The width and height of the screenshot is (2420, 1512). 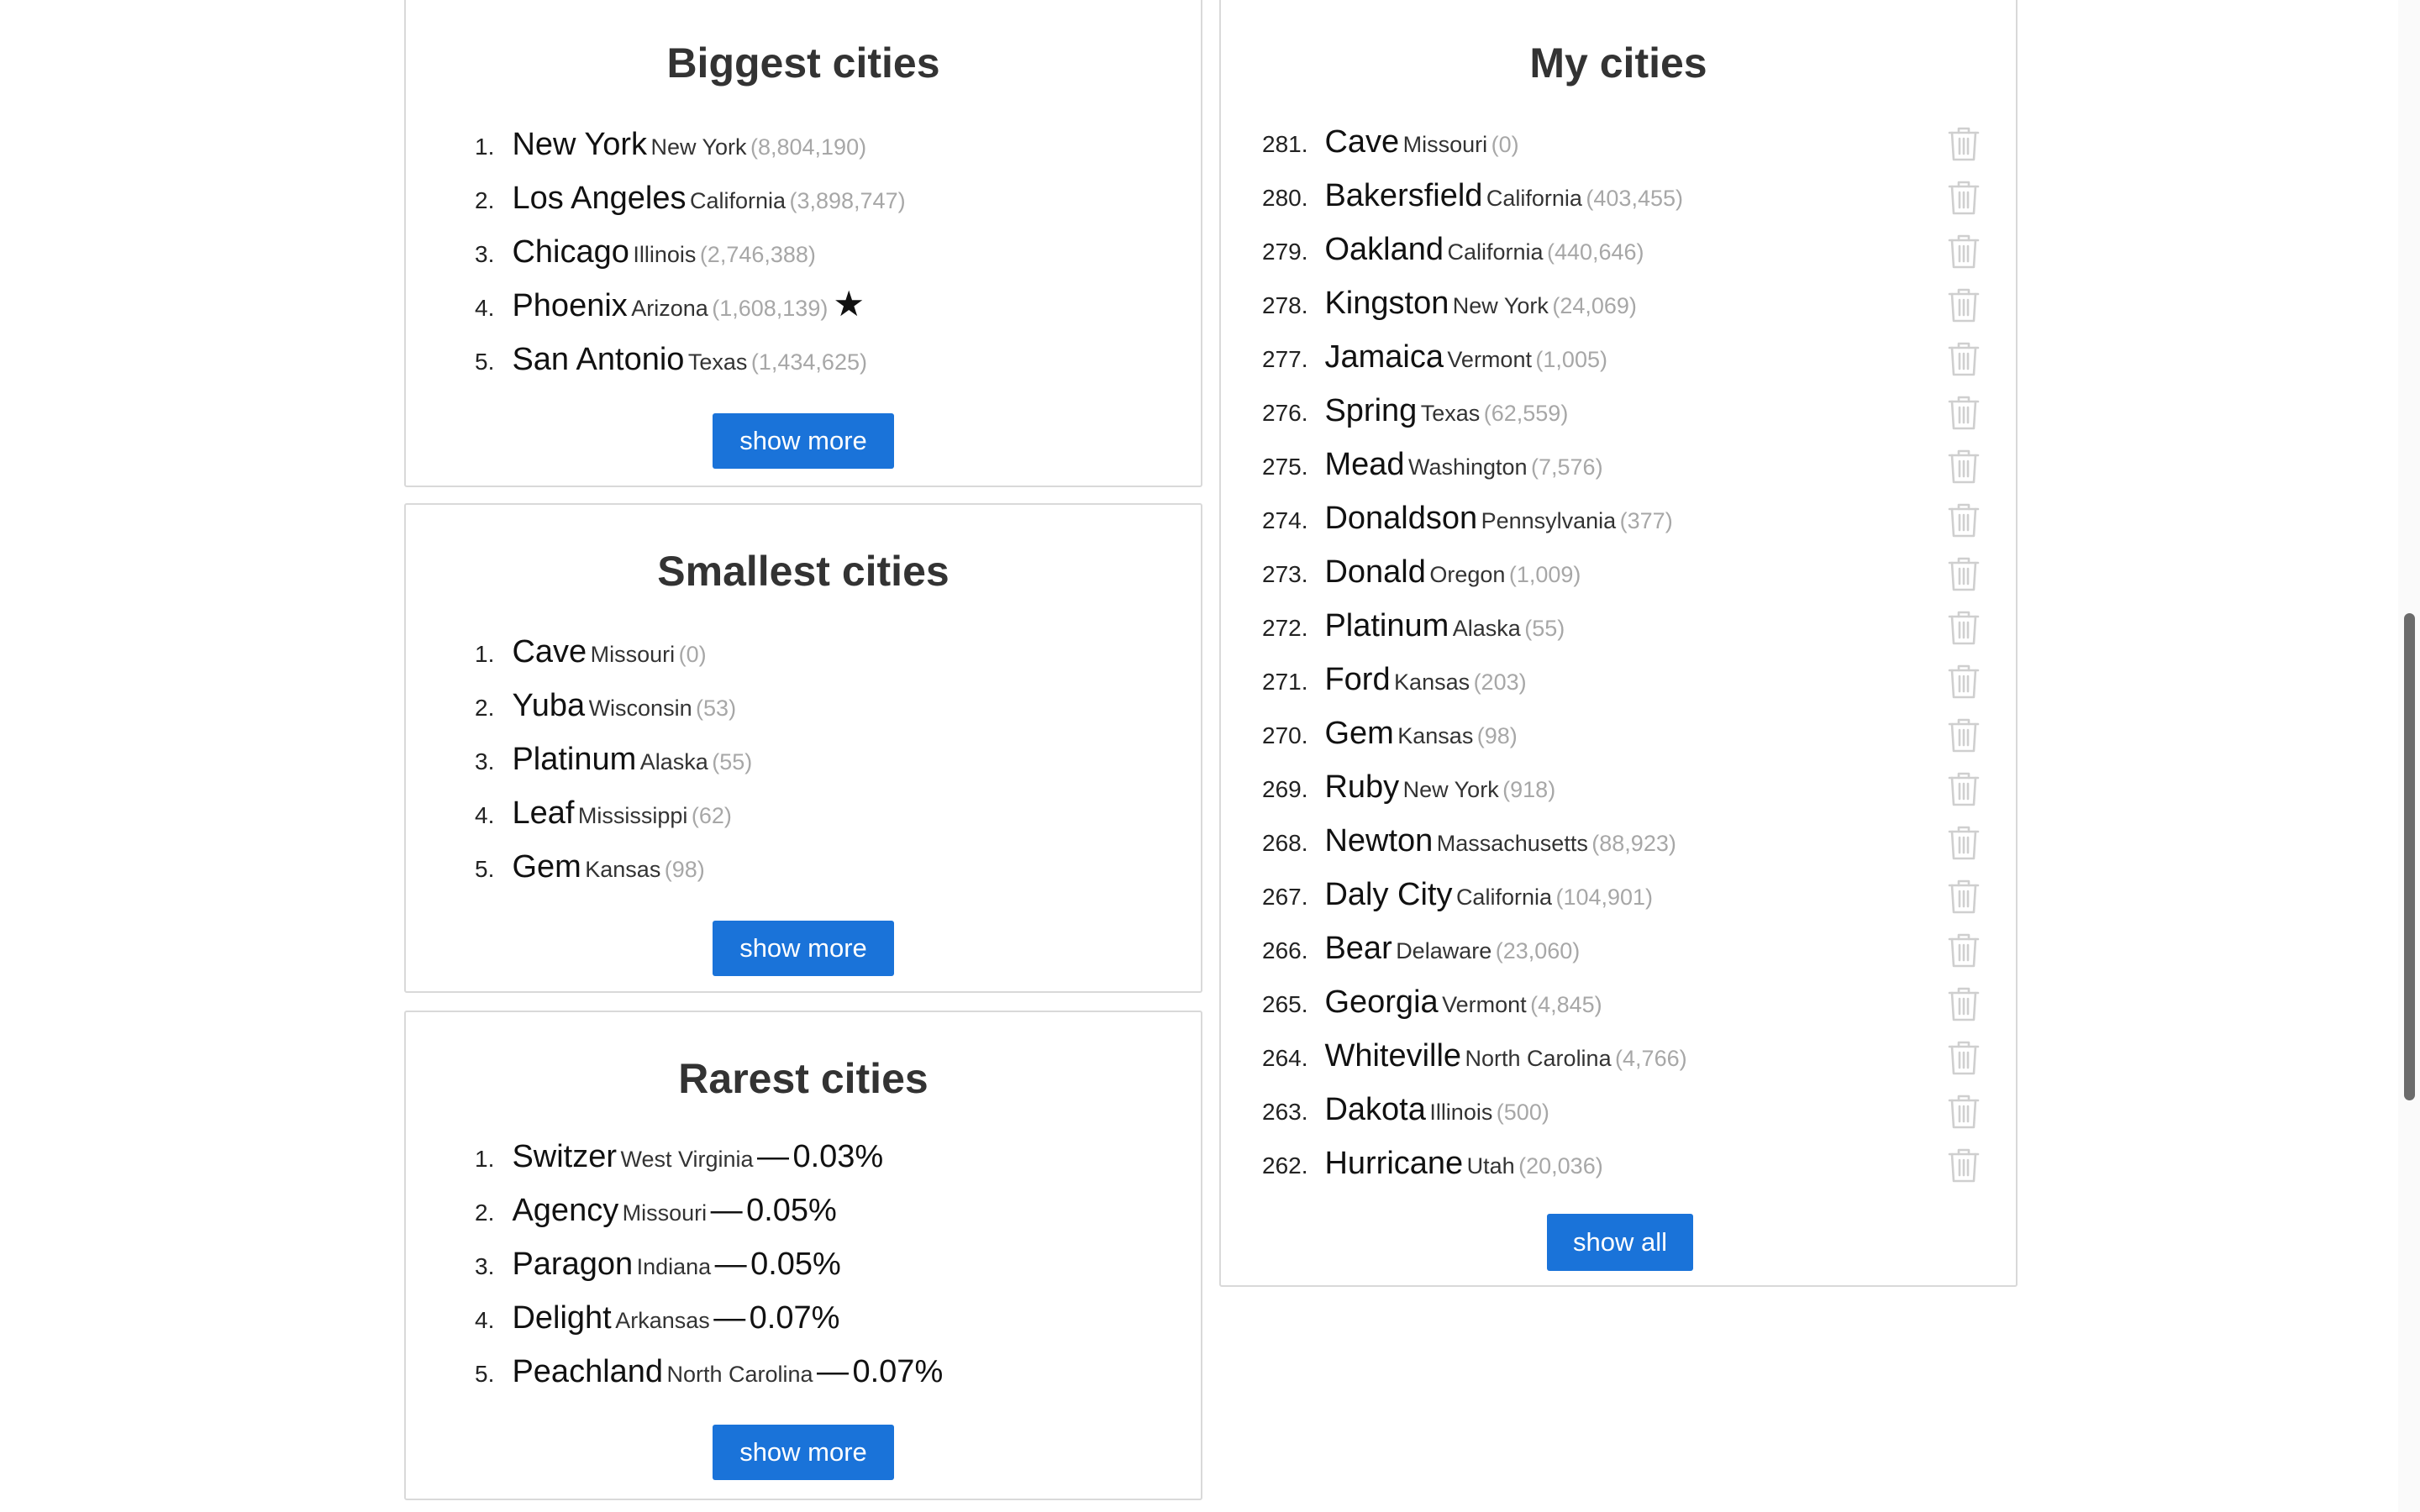 What do you see at coordinates (1523, 1112) in the screenshot?
I see `population: (500)` at bounding box center [1523, 1112].